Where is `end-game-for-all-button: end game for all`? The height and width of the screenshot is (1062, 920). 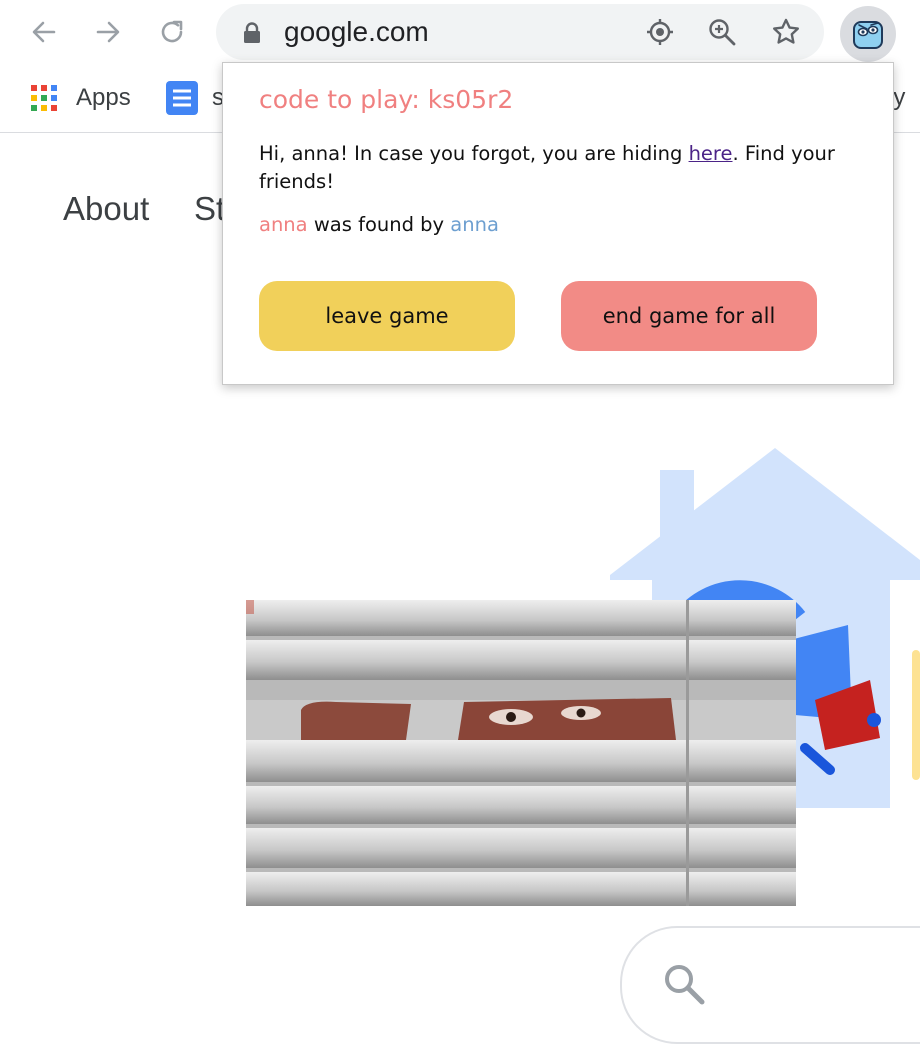
end-game-for-all-button: end game for all is located at coordinates (689, 316).